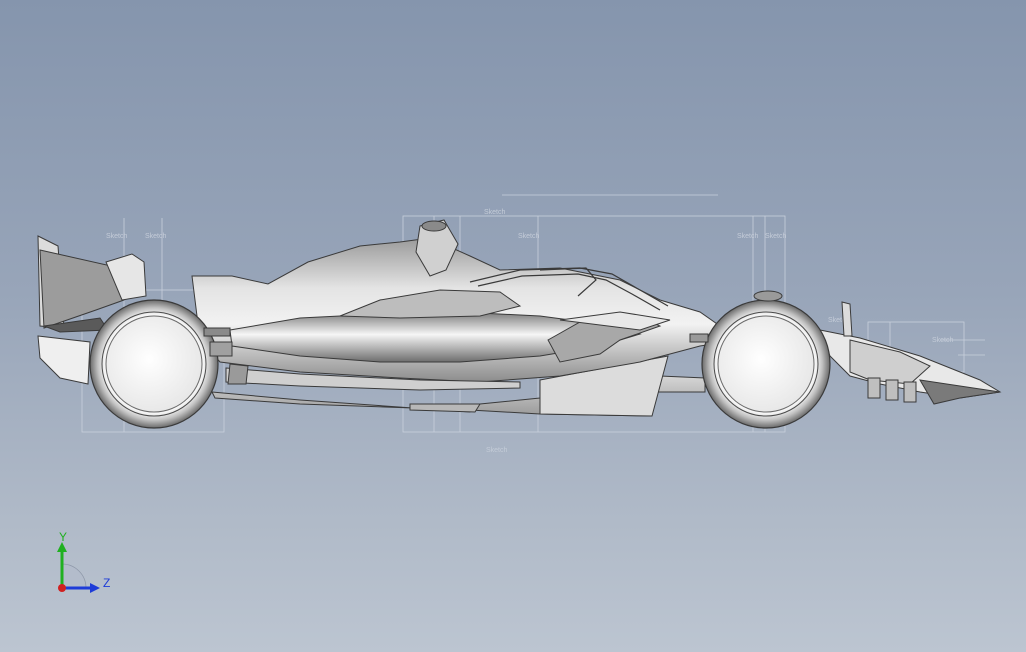 The width and height of the screenshot is (1026, 652). What do you see at coordinates (95, 588) in the screenshot?
I see `triad-z-arrow` at bounding box center [95, 588].